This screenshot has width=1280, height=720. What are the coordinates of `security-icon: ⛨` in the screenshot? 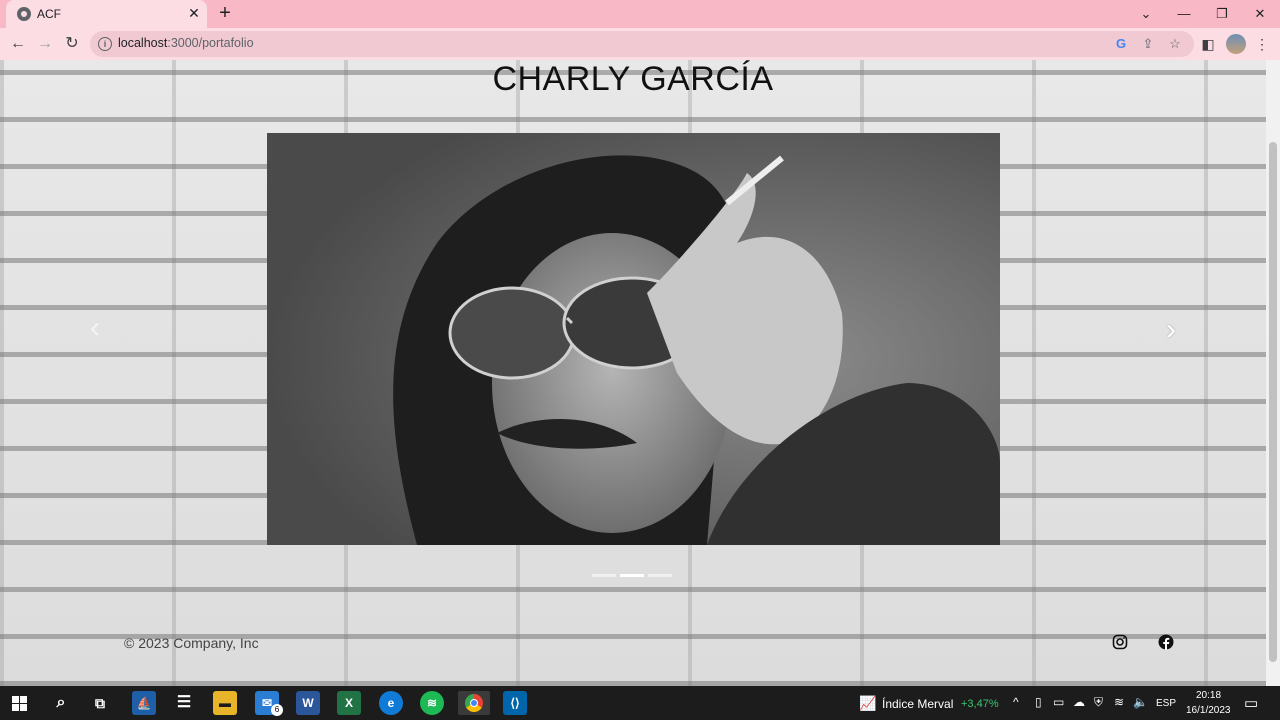 It's located at (1098, 702).